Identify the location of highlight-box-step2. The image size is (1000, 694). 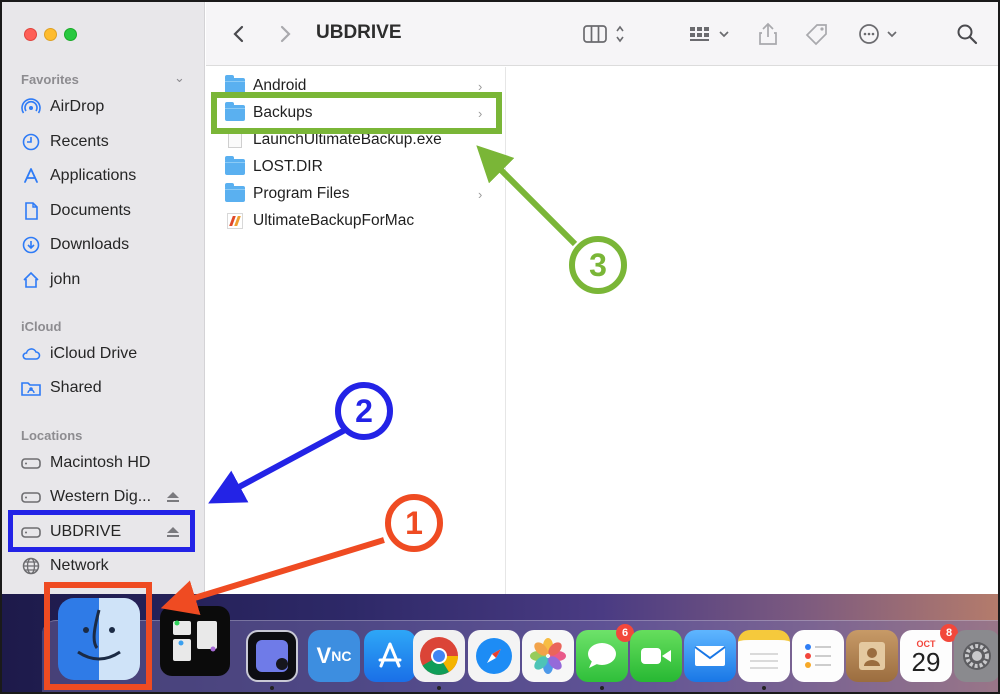
(101, 531).